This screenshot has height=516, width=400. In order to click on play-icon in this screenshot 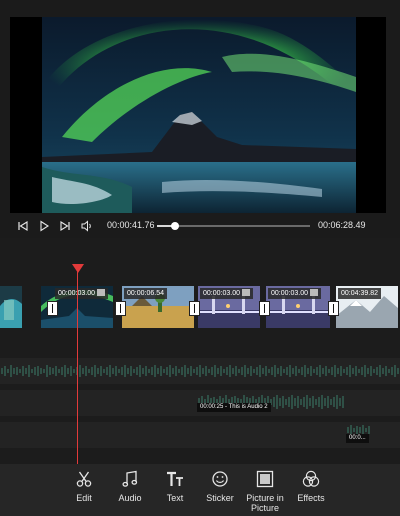, I will do `click(44, 226)`.